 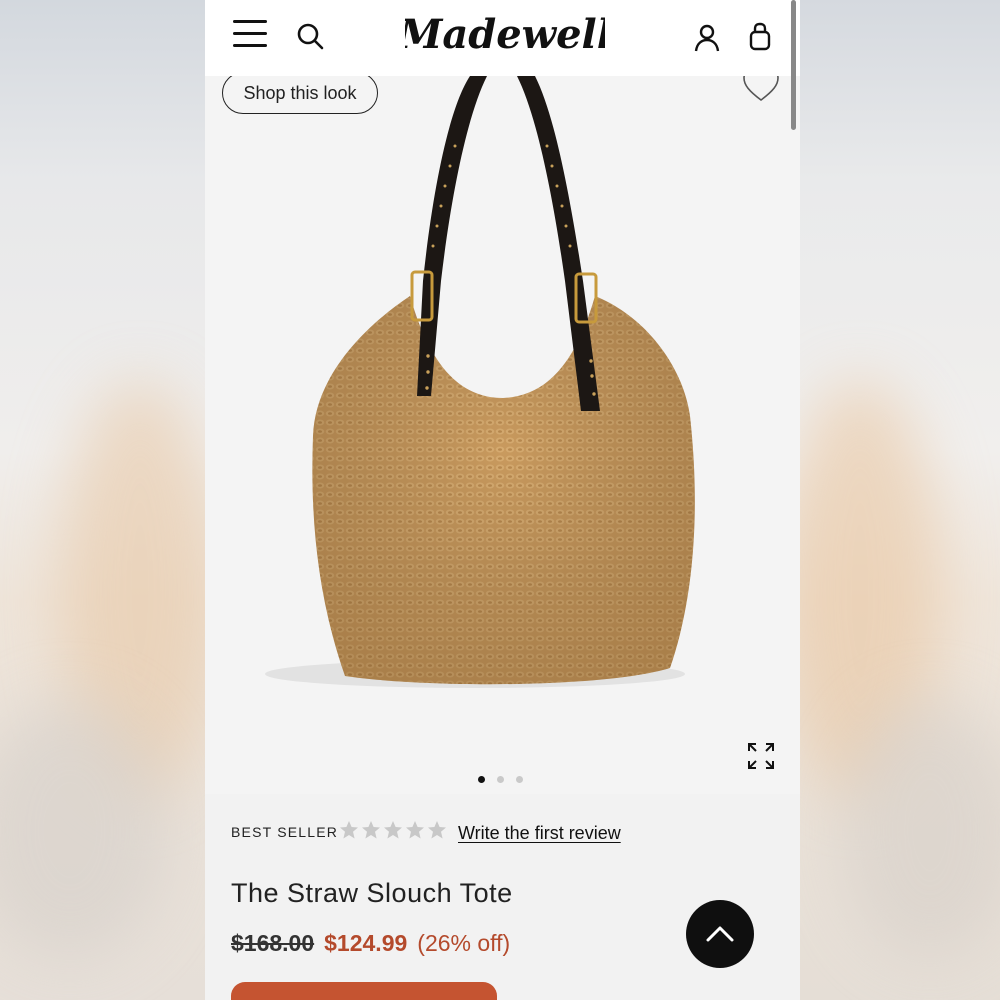 I want to click on shop-this-look-button: Shop this look, so click(x=300, y=95).